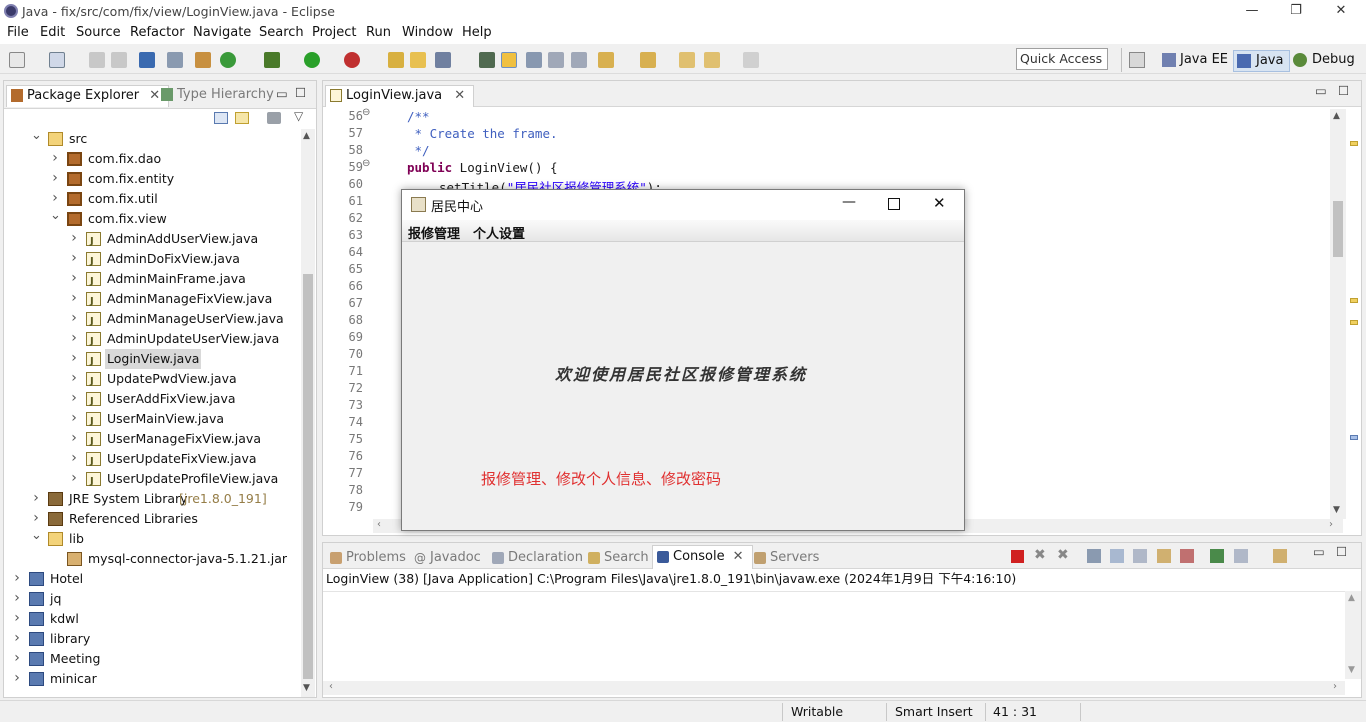  Describe the element at coordinates (152, 639) in the screenshot. I see `tree-item: › library` at that location.